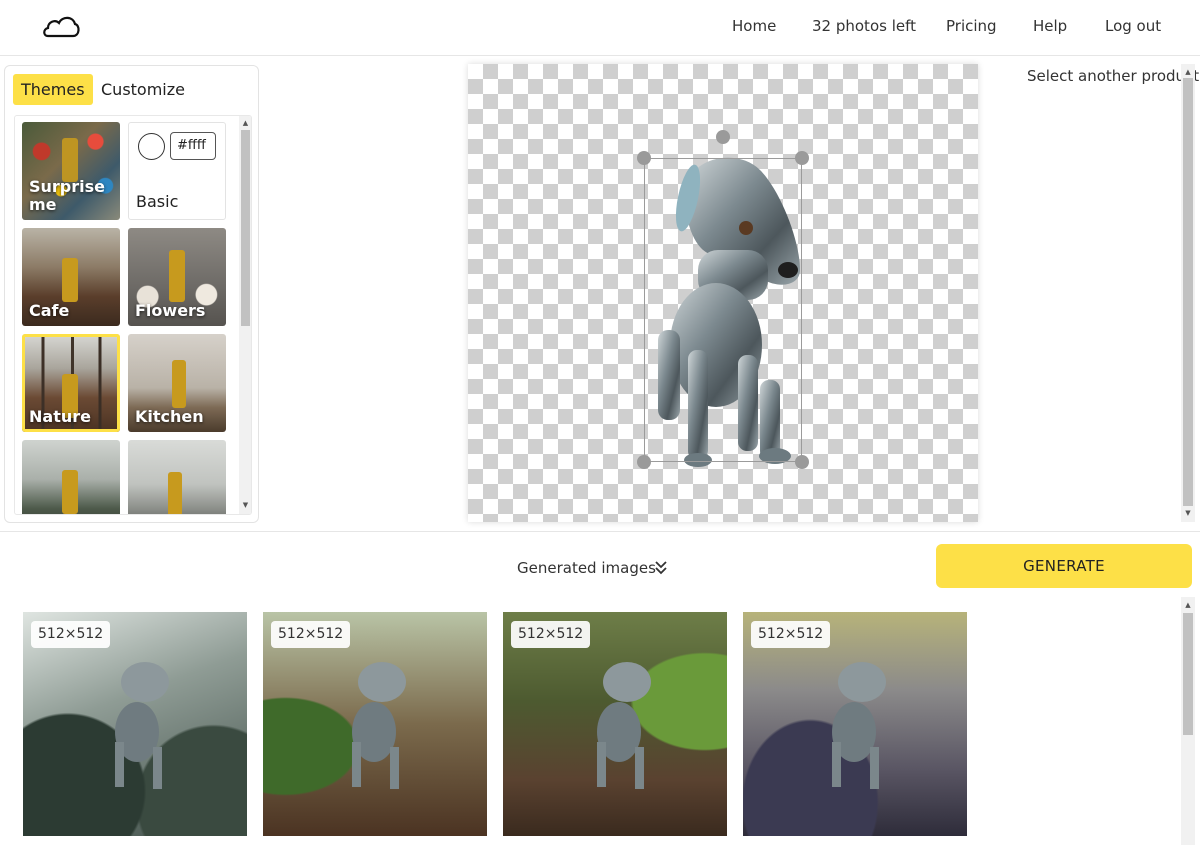  Describe the element at coordinates (600, 28) in the screenshot. I see `top-bar: Home 32 photos left Pricing Help Log out` at that location.